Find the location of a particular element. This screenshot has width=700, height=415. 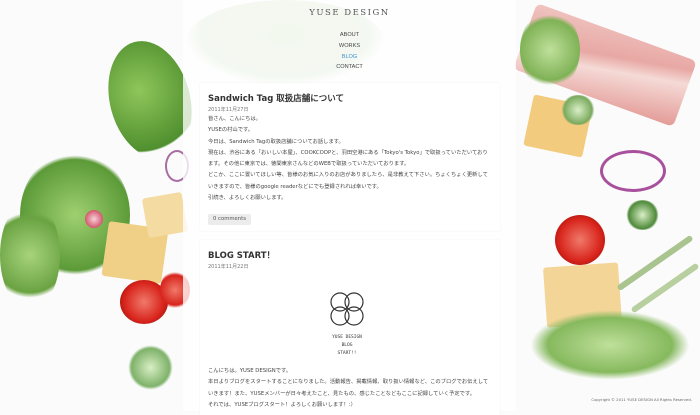

post-paragraph: こんにちは。YUSE DESIGNです。 is located at coordinates (250, 371).